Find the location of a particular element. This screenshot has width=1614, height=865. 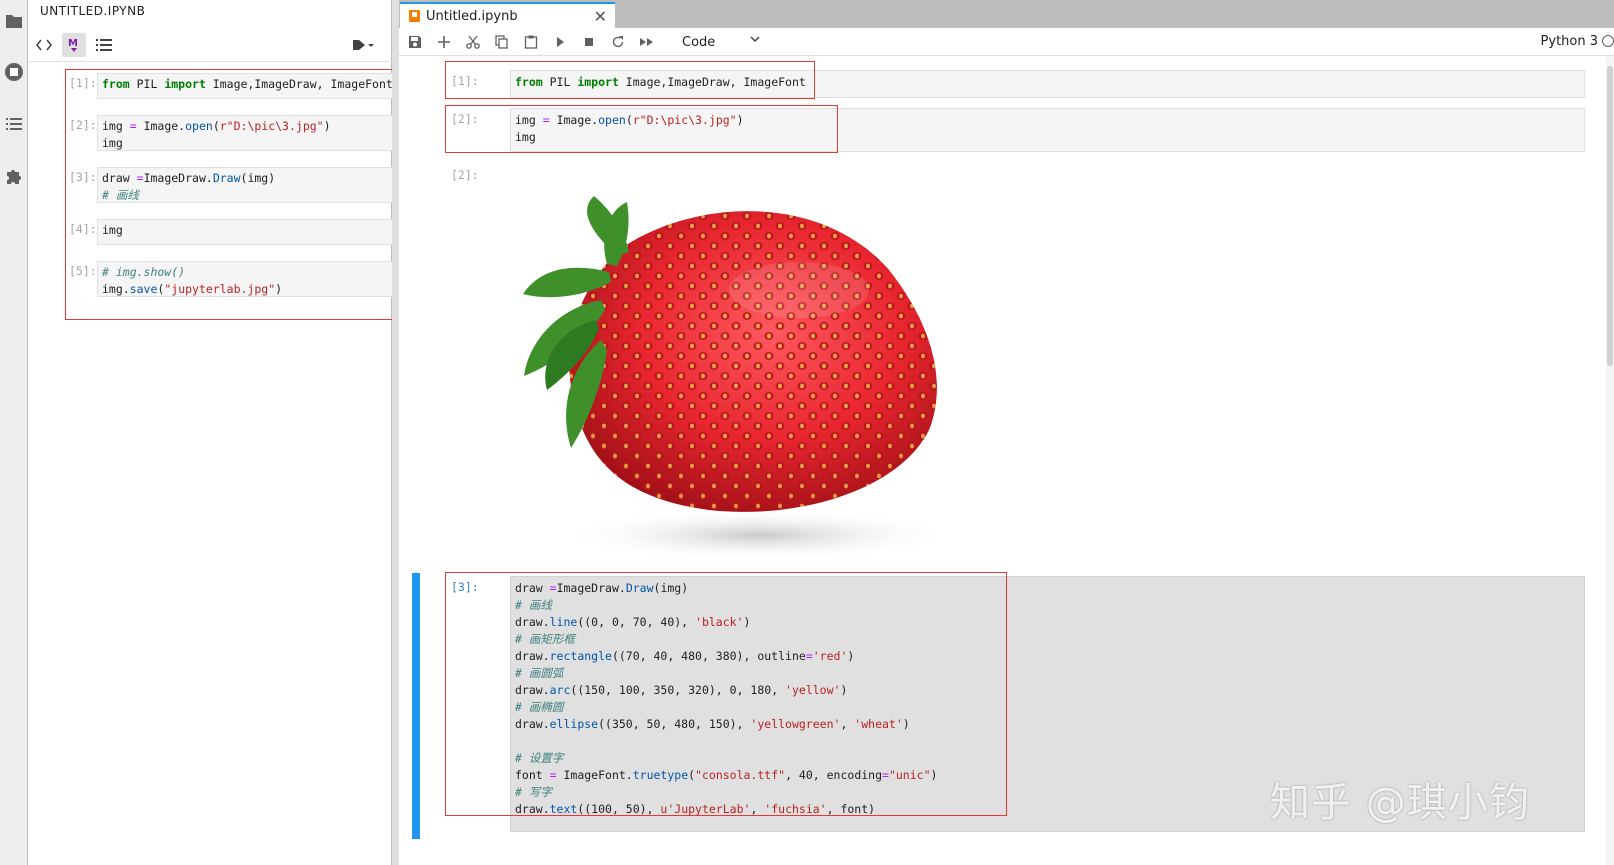

tag-dropdown-icon is located at coordinates (363, 45).